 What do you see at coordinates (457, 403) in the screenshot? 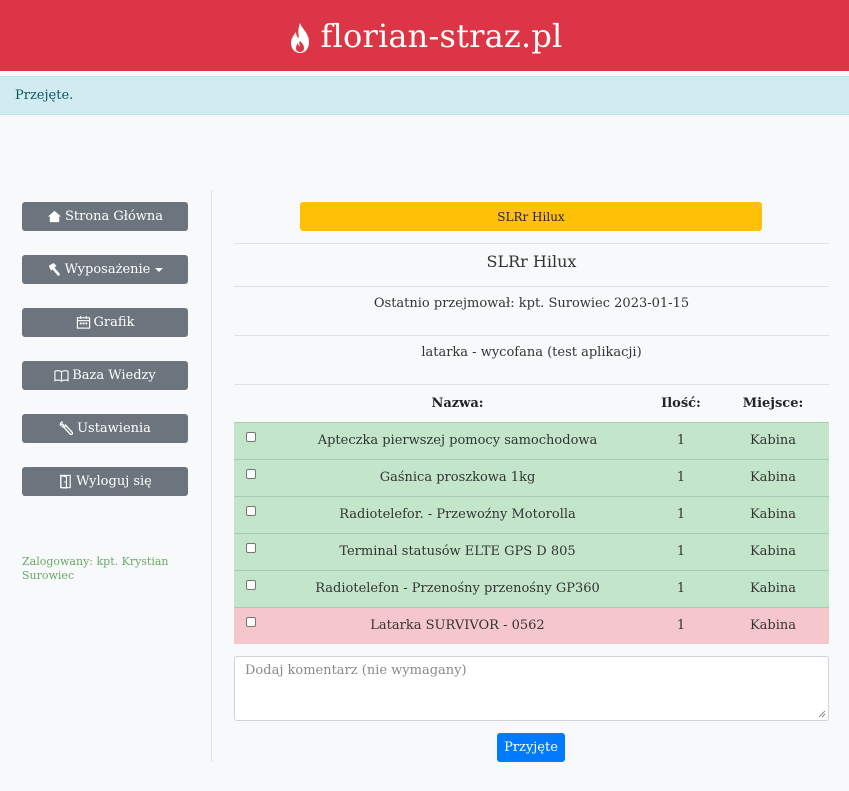
I see `column-header-name: Nazwa:` at bounding box center [457, 403].